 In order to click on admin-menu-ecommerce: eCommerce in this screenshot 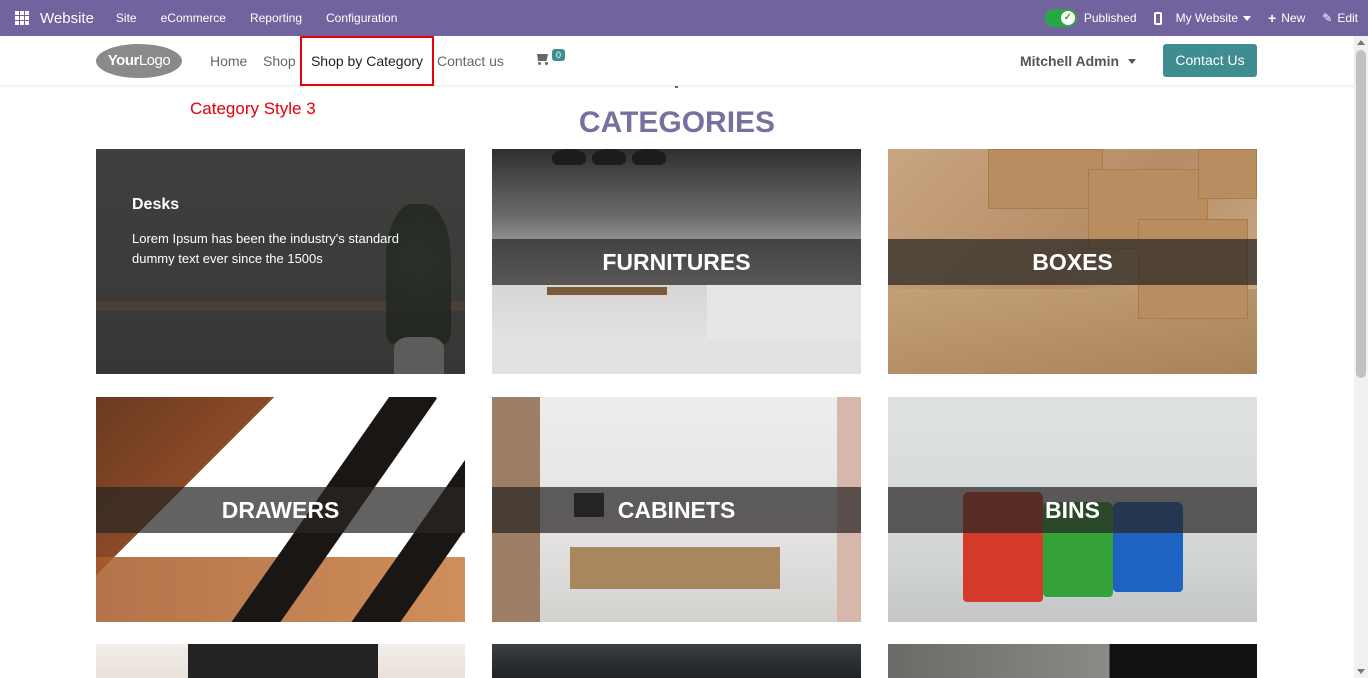, I will do `click(193, 18)`.